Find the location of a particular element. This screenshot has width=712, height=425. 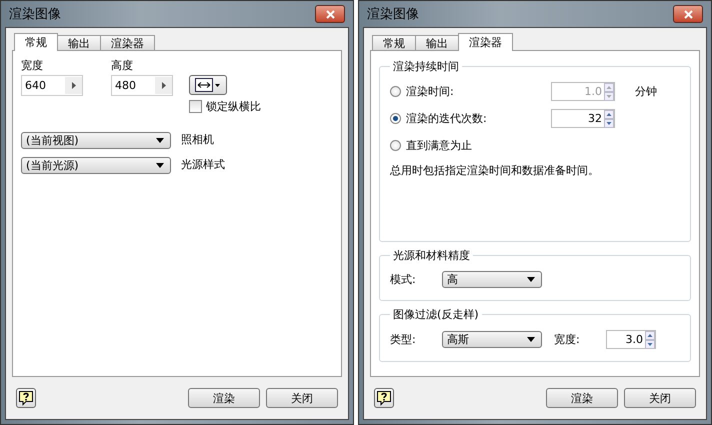

fit-dropdown-button is located at coordinates (208, 85).